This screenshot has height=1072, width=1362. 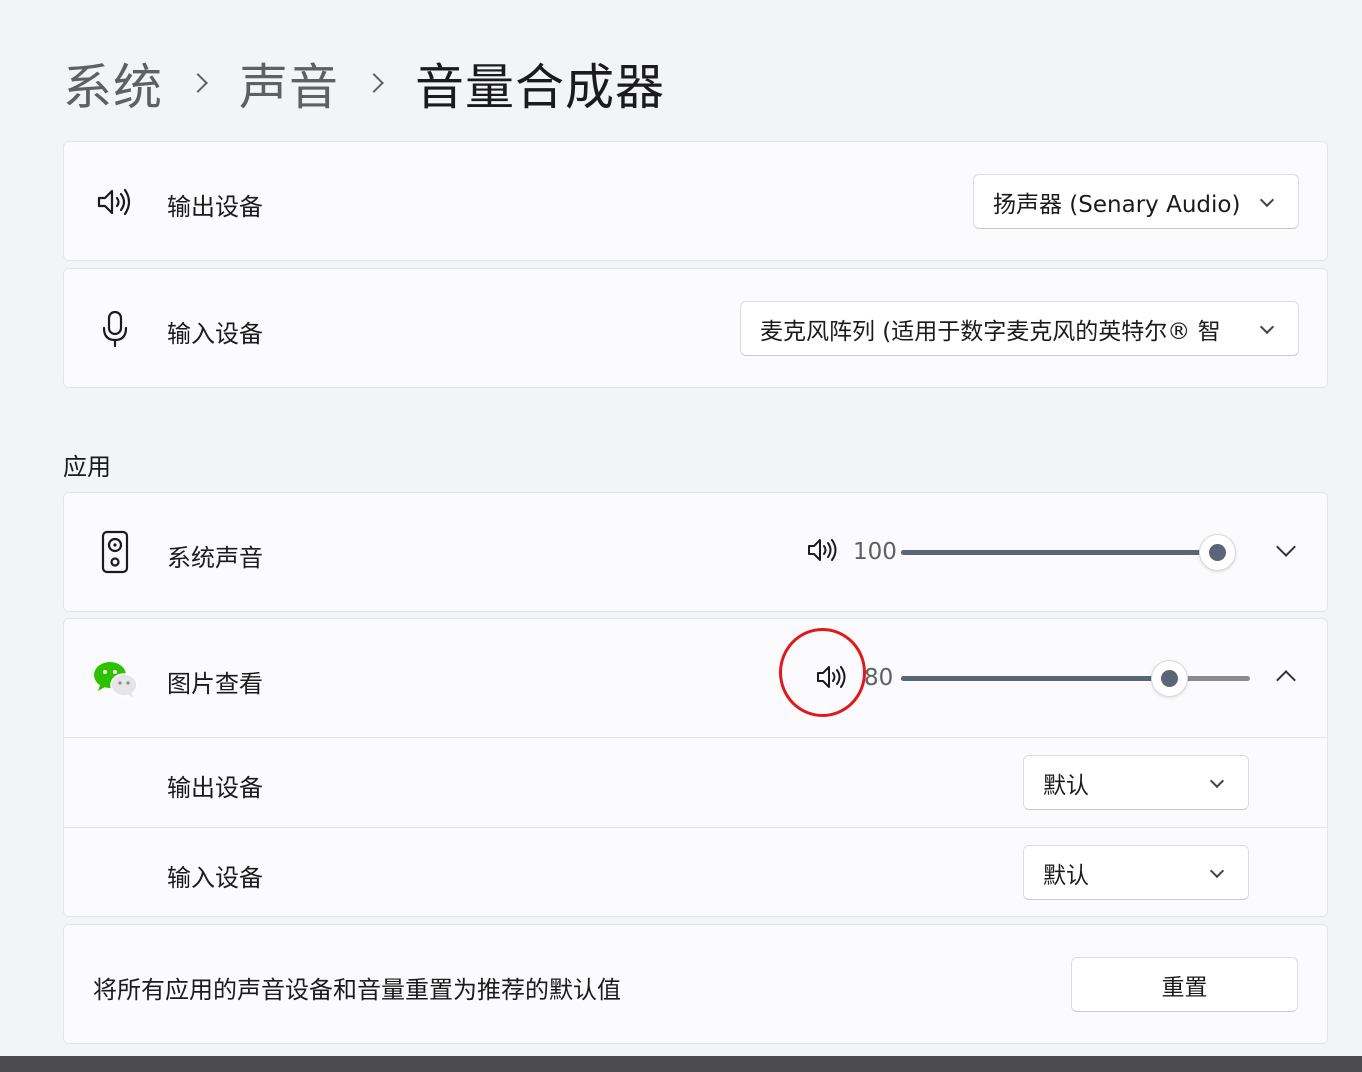 What do you see at coordinates (879, 678) in the screenshot?
I see `volume-value: 80` at bounding box center [879, 678].